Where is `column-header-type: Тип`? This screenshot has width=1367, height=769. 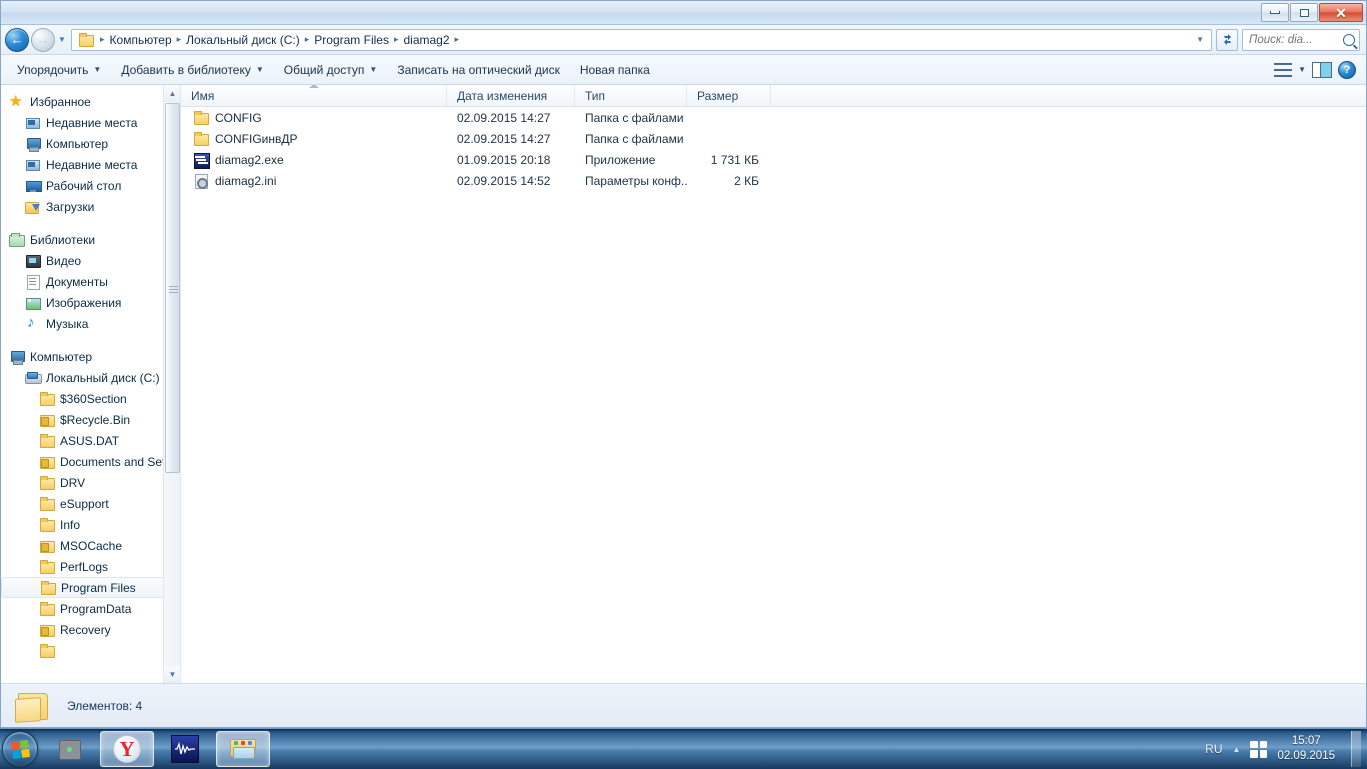 column-header-type: Тип is located at coordinates (631, 96).